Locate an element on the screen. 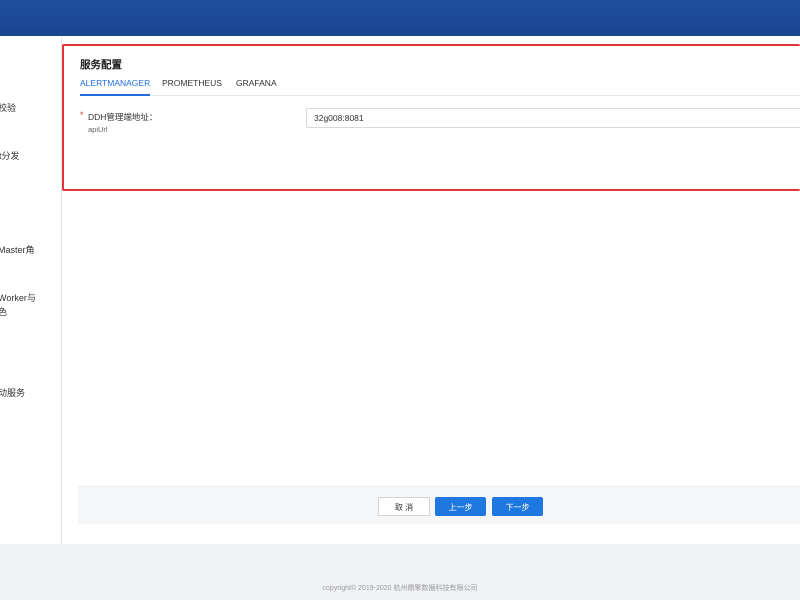  tab-grafana: GRAFANA is located at coordinates (256, 87).